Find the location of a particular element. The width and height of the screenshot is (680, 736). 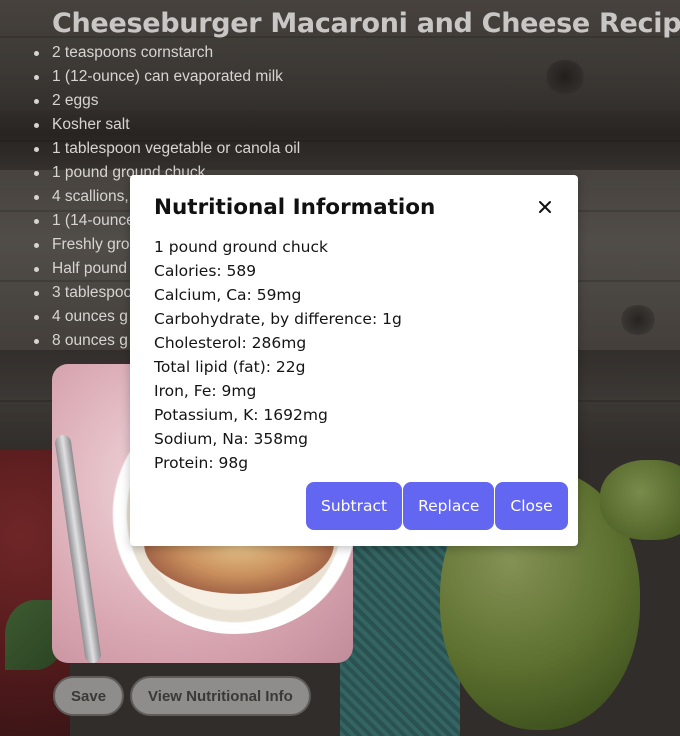

nutrition-item: Iron, Fe: 9mg is located at coordinates (205, 391).